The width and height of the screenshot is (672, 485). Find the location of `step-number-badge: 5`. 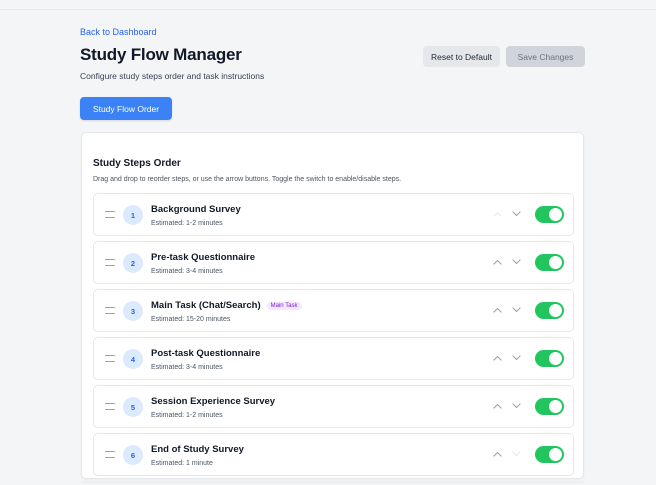

step-number-badge: 5 is located at coordinates (133, 407).